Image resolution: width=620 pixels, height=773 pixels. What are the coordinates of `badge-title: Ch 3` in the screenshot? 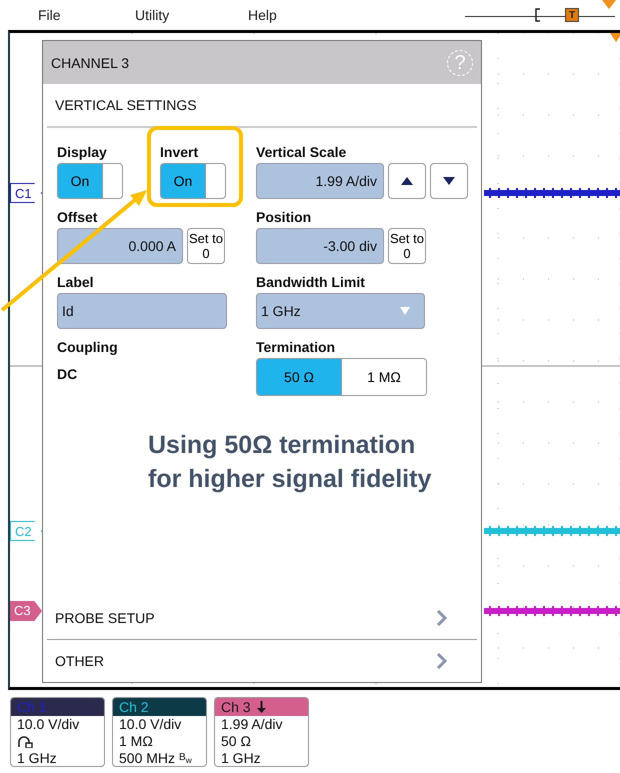 It's located at (236, 707).